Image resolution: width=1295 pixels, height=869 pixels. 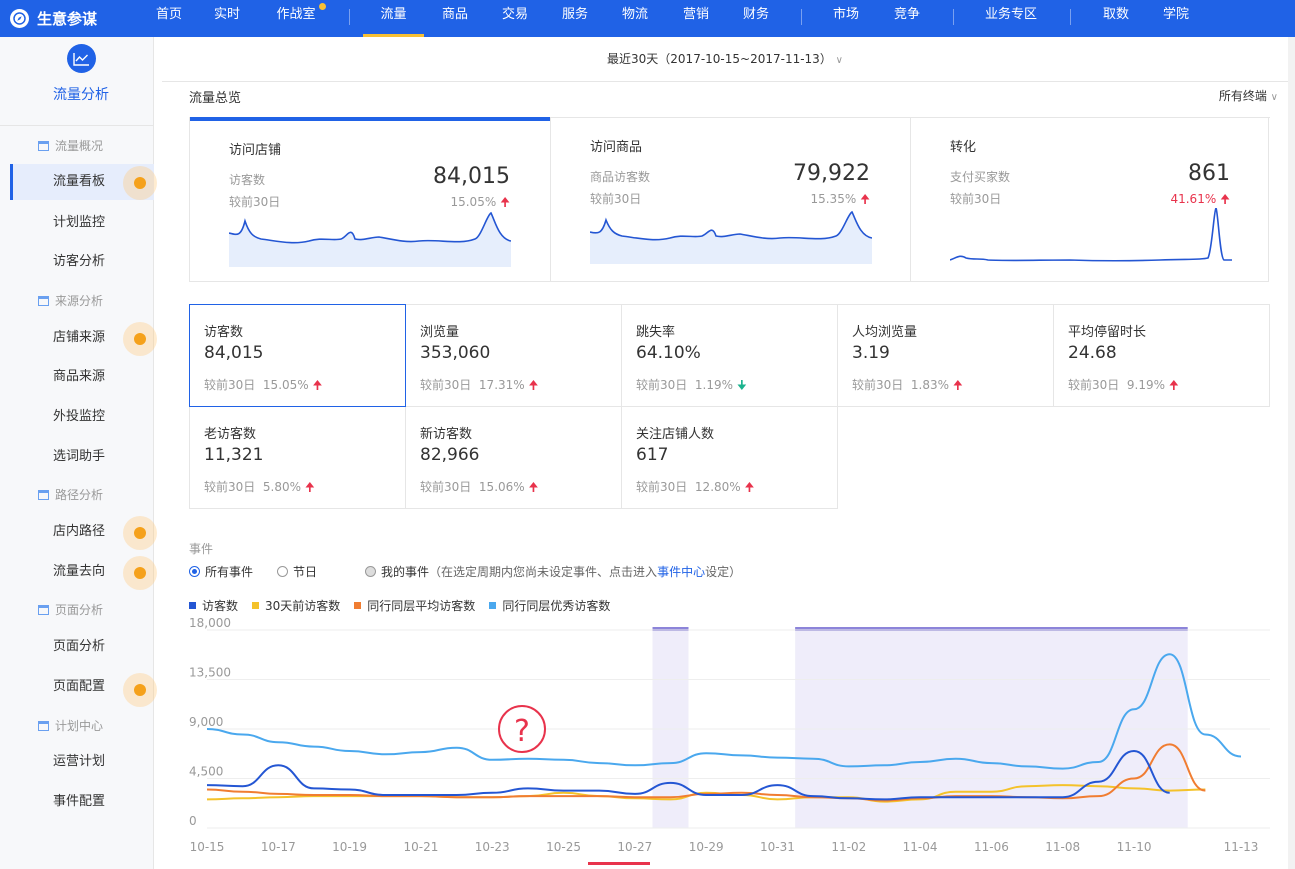 I want to click on event-option-label: 我的事件, so click(x=405, y=572).